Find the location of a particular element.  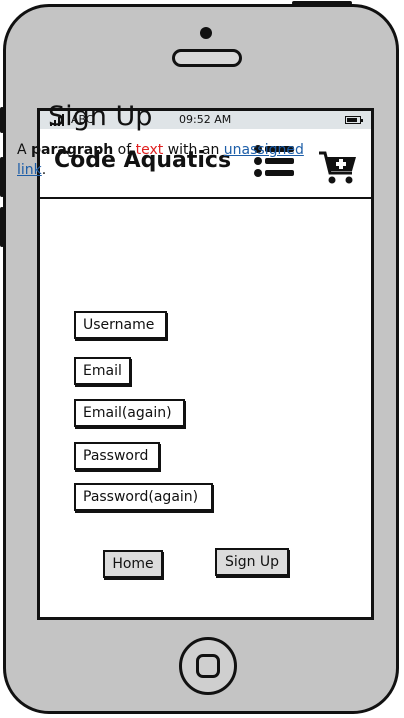

phone-side-button-volume-up is located at coordinates (2, 177).